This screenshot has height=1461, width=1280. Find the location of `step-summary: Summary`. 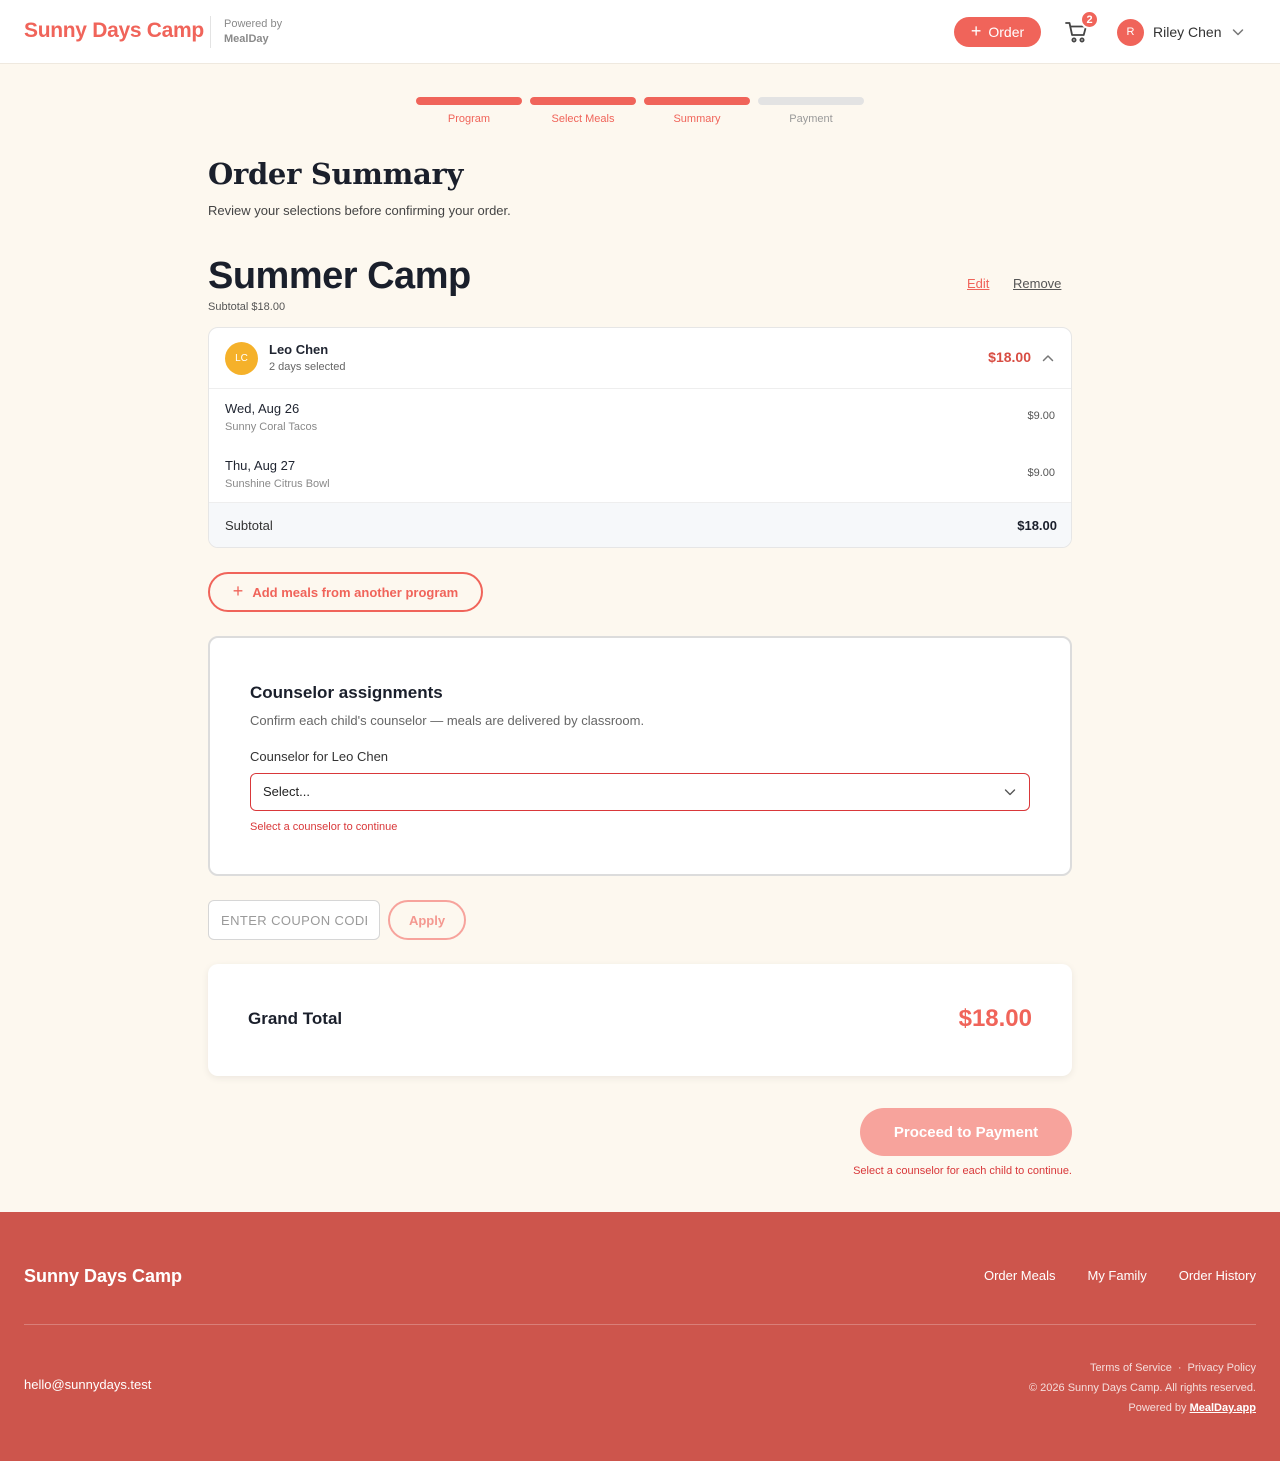

step-summary: Summary is located at coordinates (697, 111).